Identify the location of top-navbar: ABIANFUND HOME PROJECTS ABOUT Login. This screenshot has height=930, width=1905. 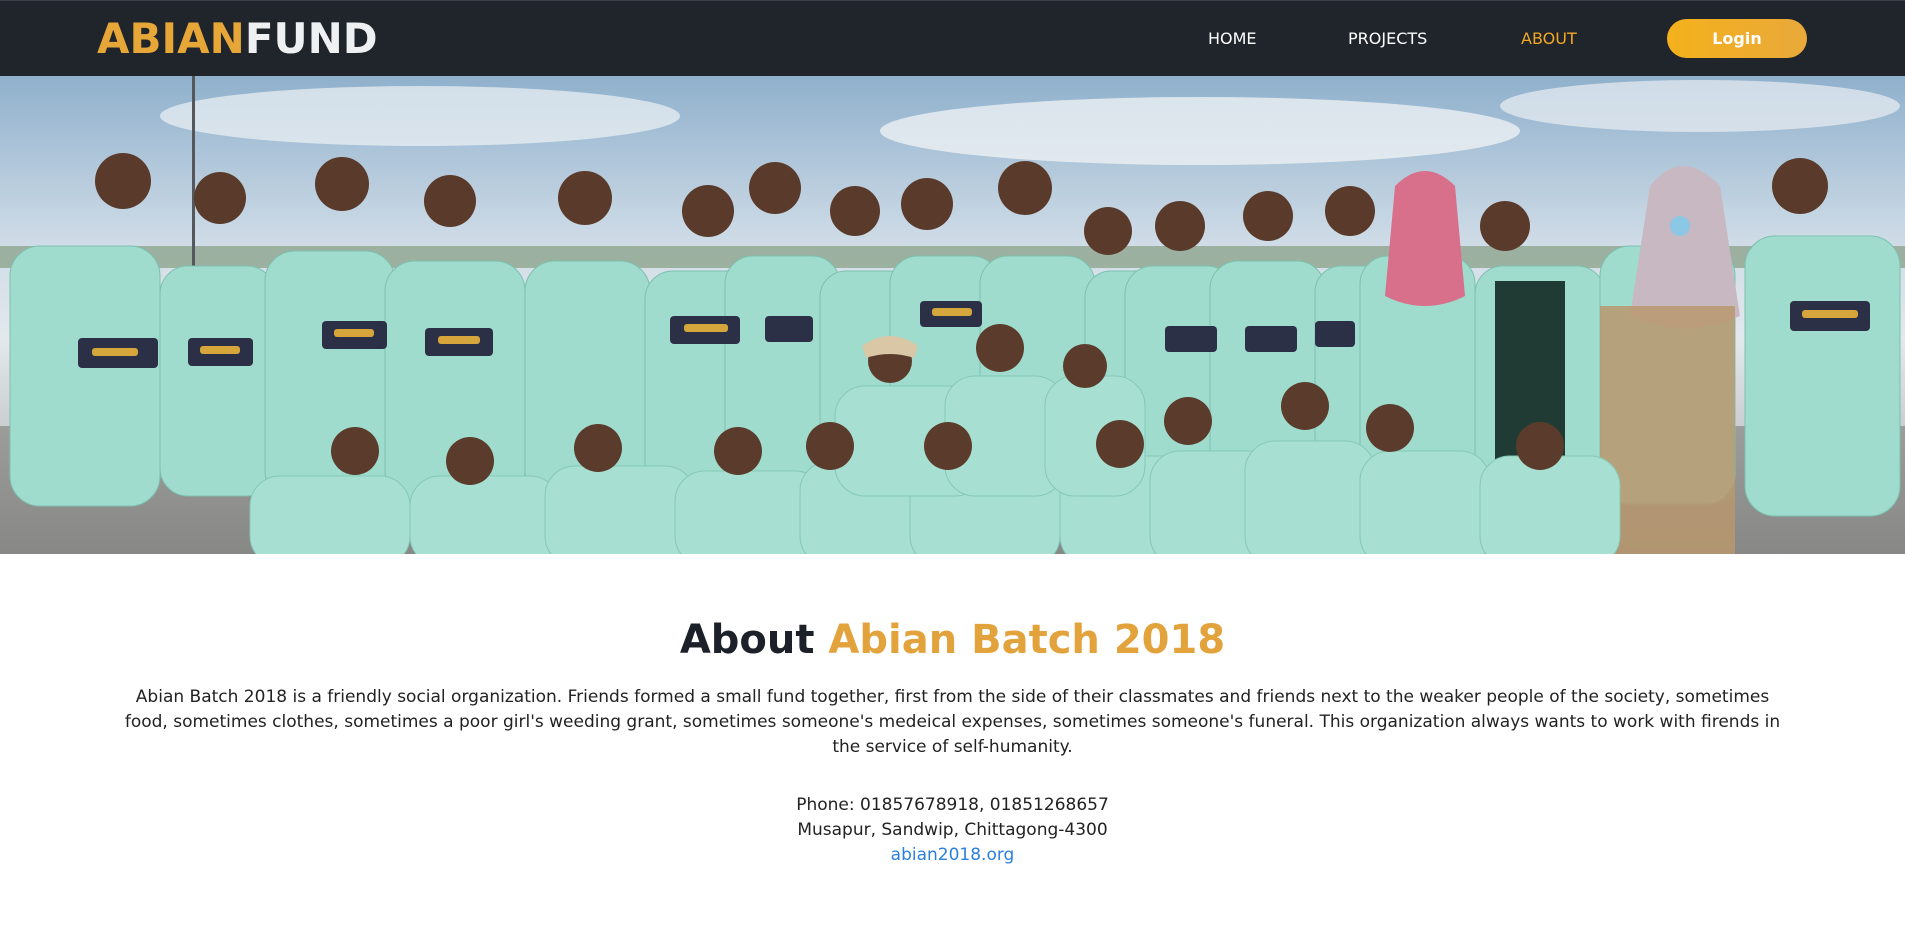
(952, 38).